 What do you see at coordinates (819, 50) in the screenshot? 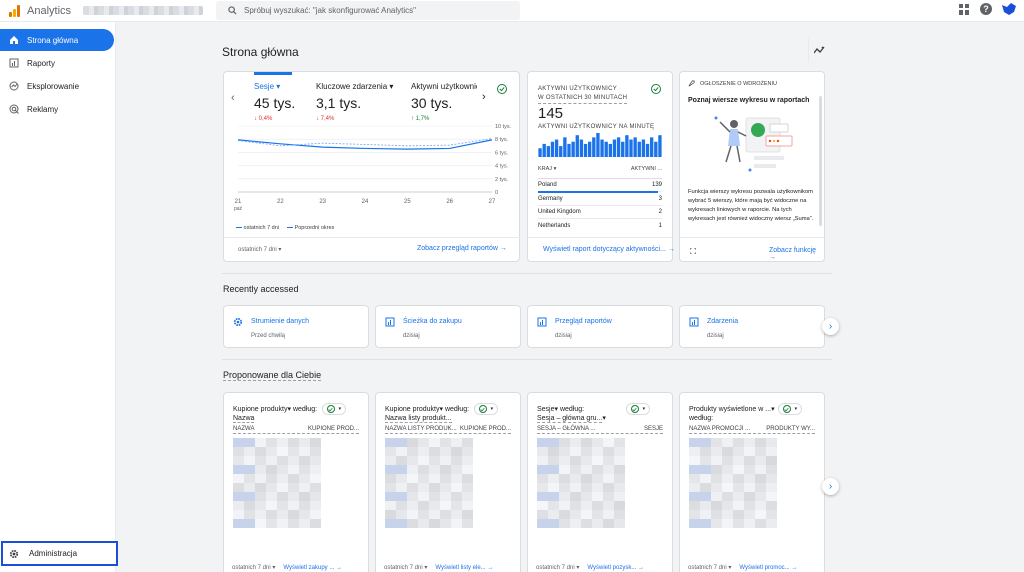
I see `insights-button` at bounding box center [819, 50].